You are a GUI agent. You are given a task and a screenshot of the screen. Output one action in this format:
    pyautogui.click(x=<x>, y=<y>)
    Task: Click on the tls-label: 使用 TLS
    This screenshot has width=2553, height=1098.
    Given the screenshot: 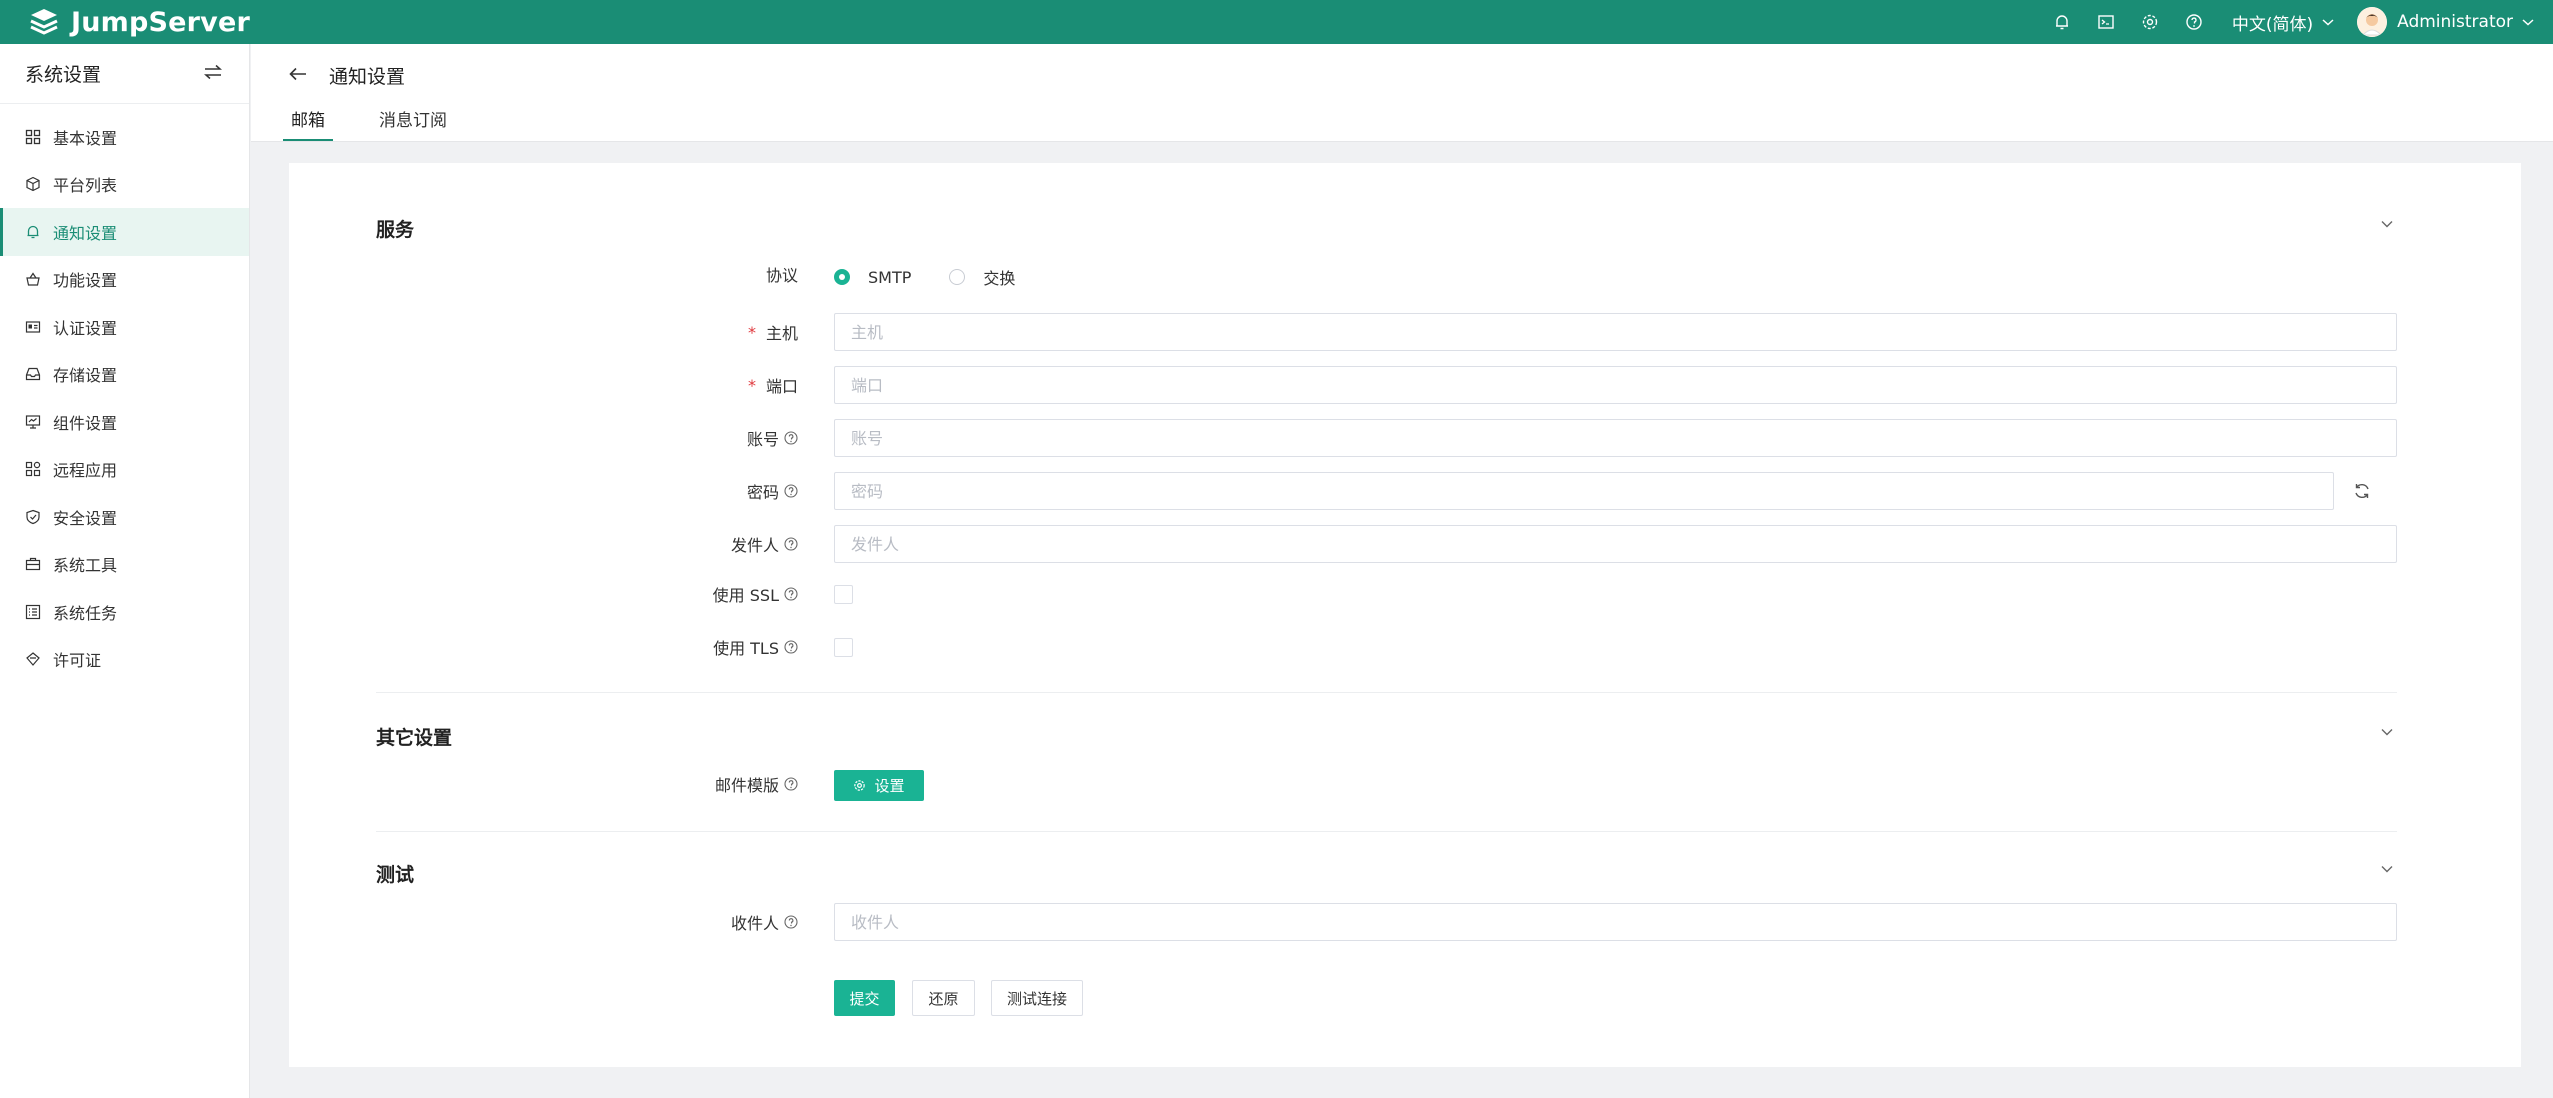 What is the action you would take?
    pyautogui.click(x=543, y=647)
    